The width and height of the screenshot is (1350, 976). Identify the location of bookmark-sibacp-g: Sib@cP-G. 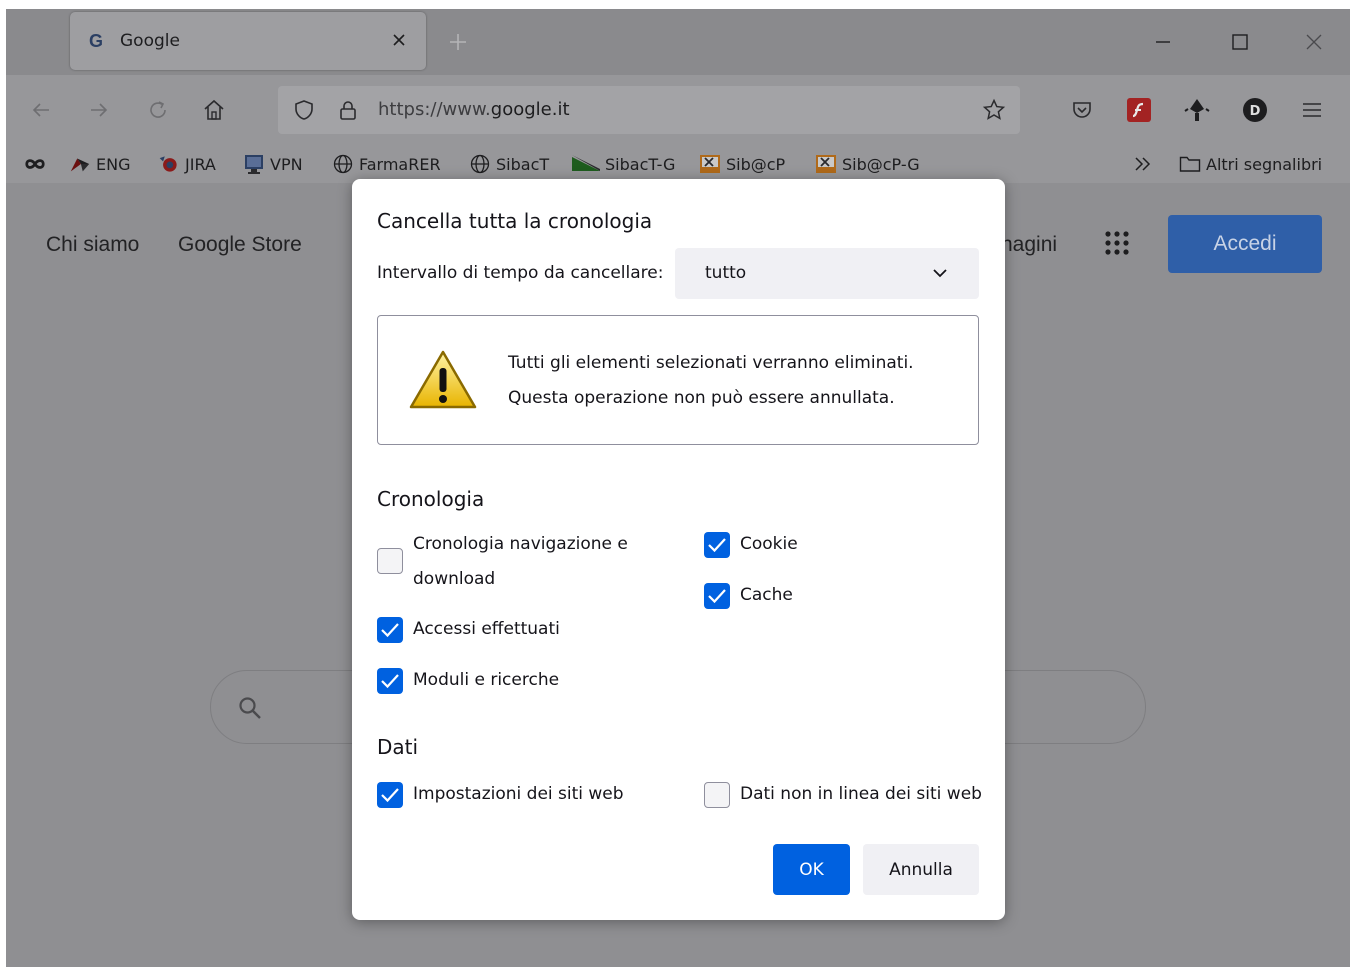
(867, 164).